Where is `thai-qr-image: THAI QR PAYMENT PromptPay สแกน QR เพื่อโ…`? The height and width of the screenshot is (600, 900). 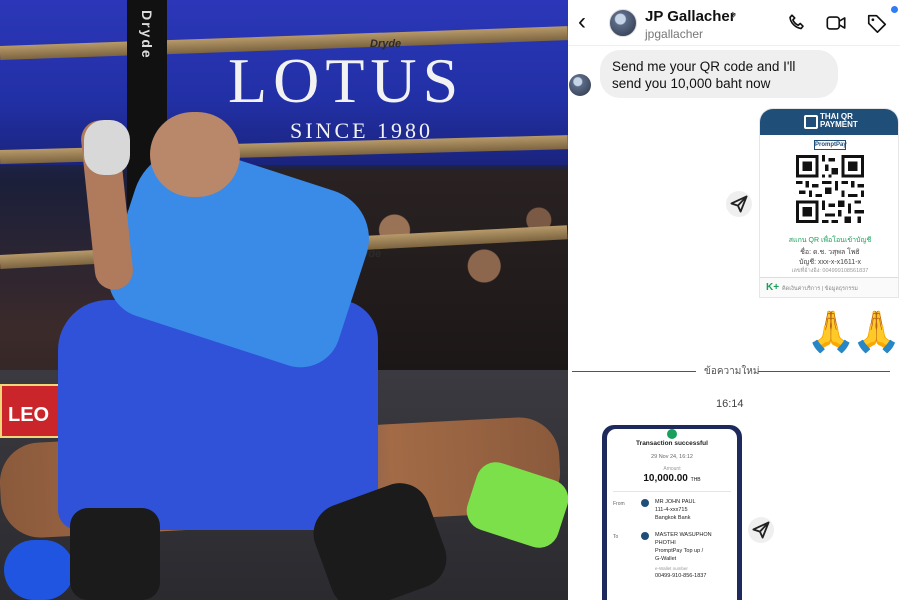
thai-qr-image: THAI QR PAYMENT PromptPay สแกน QR เพื่อโ… is located at coordinates (829, 203).